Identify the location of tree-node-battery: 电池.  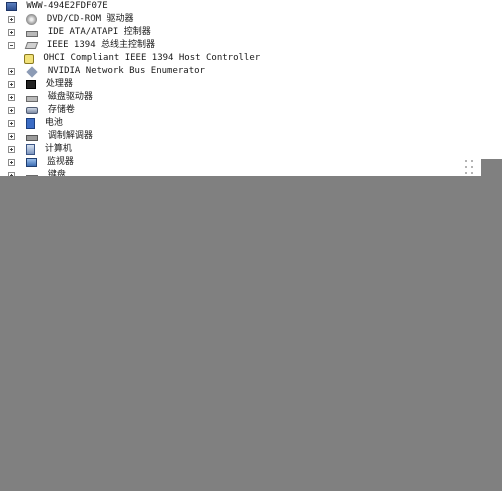
(235, 123).